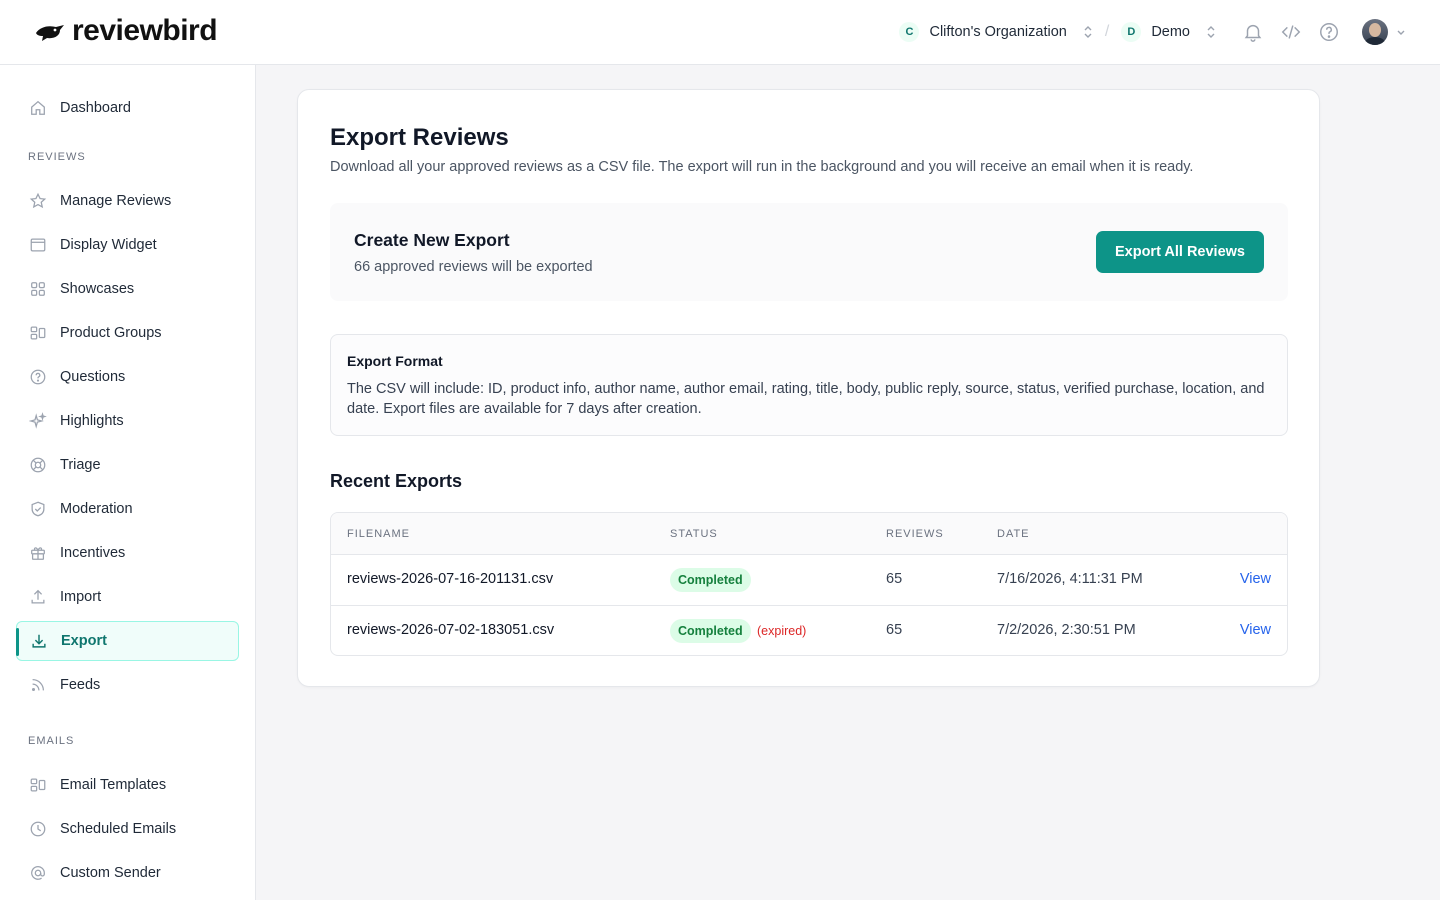 Image resolution: width=1440 pixels, height=900 pixels. Describe the element at coordinates (1291, 32) in the screenshot. I see `code-icon` at that location.